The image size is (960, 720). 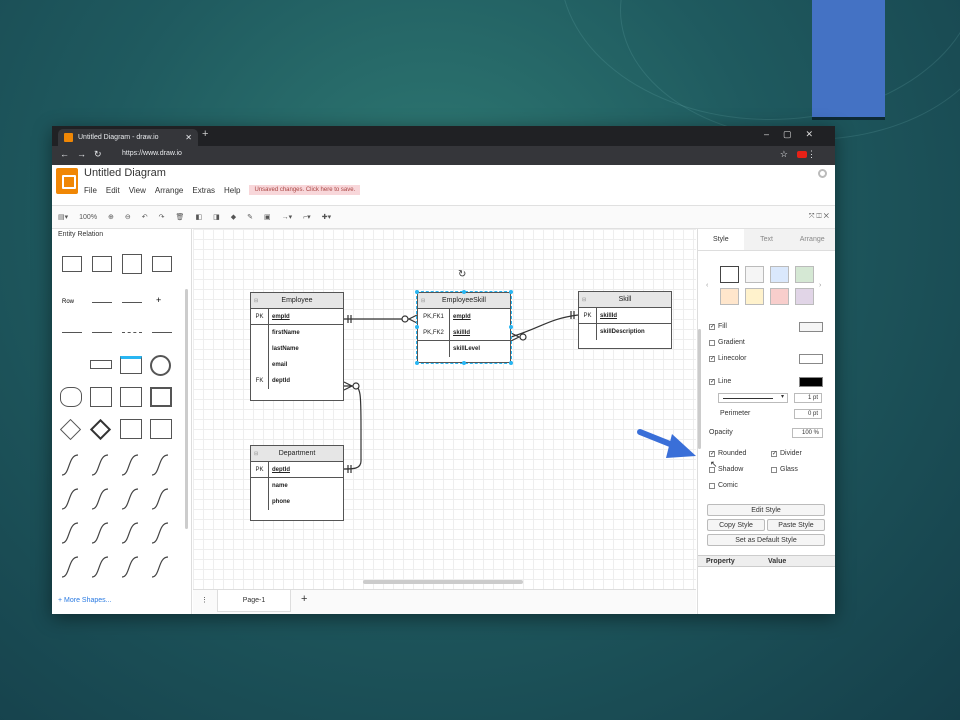 What do you see at coordinates (808, 414) in the screenshot?
I see `perimeter-input: 0 pt` at bounding box center [808, 414].